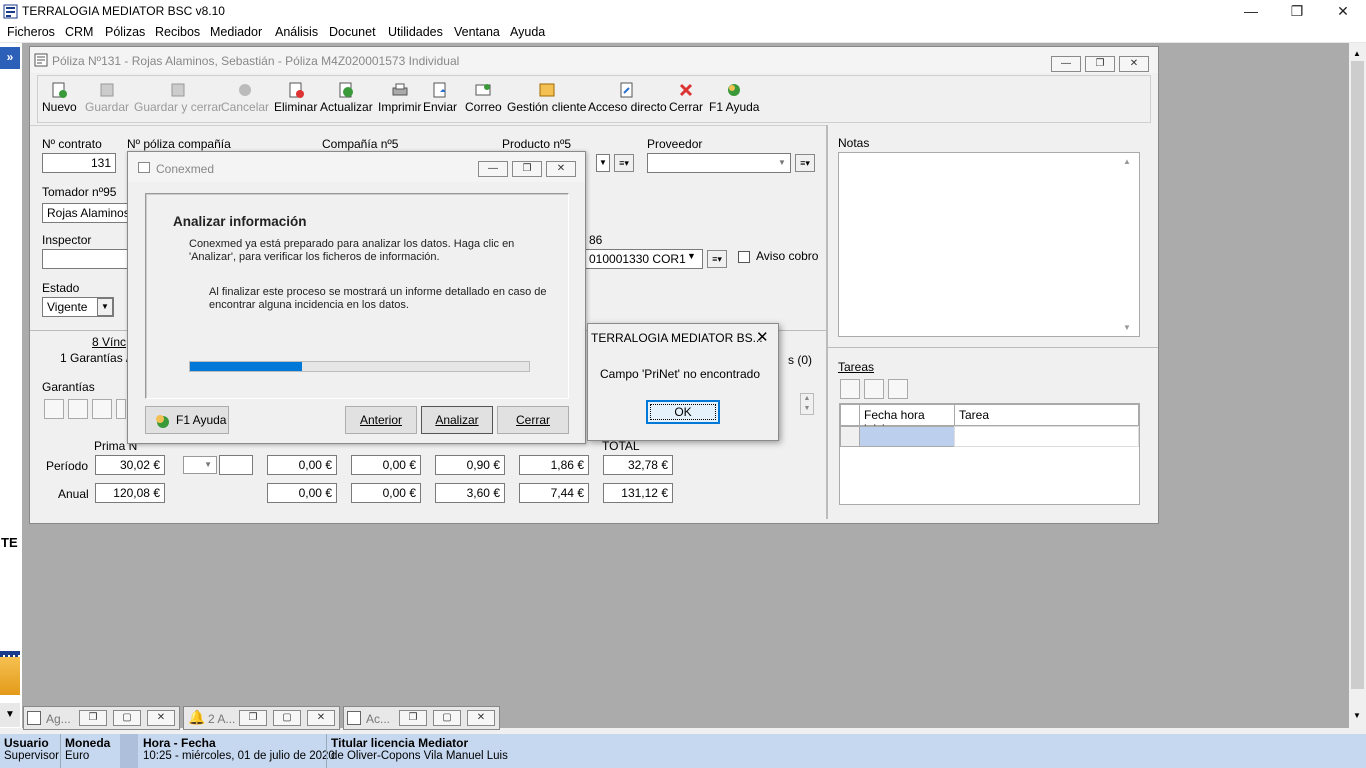  Describe the element at coordinates (989, 454) in the screenshot. I see `tareas-grid: Fecha hora inicio Tarea` at that location.